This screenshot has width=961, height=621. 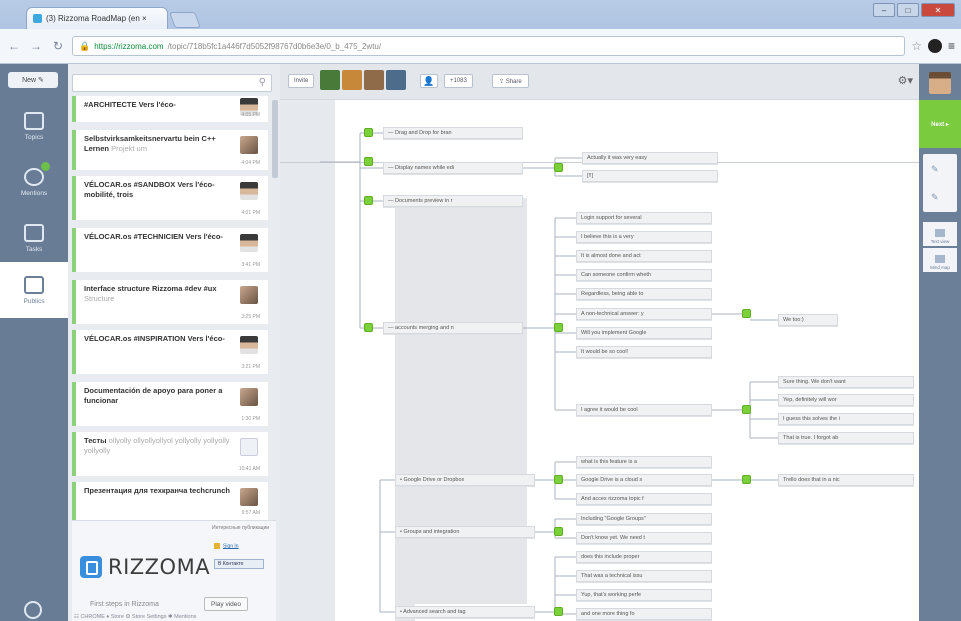 I want to click on forward-arrow-icon: →, so click(x=36, y=46).